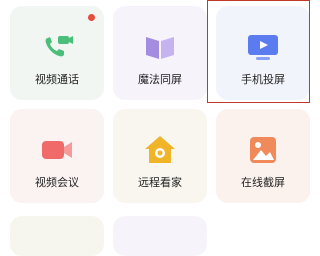 The width and height of the screenshot is (320, 256). Describe the element at coordinates (91, 17) in the screenshot. I see `notification-badge` at that location.